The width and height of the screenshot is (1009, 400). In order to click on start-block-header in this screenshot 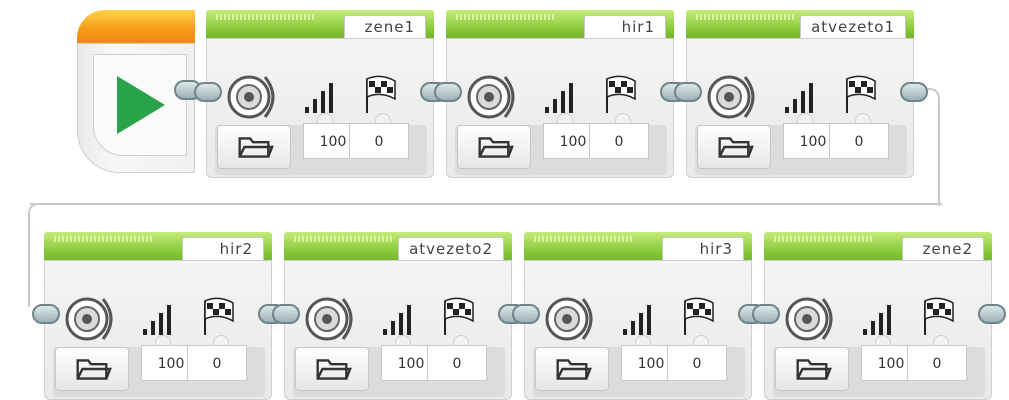, I will do `click(136, 26)`.